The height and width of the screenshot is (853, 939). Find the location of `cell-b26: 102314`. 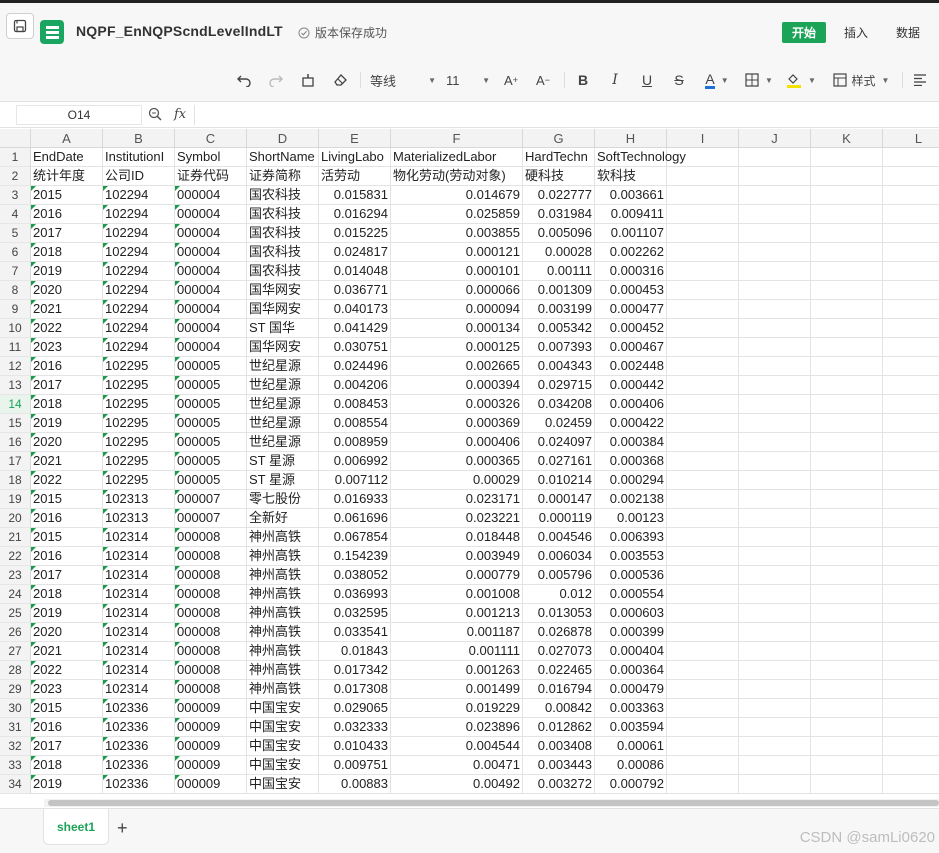

cell-b26: 102314 is located at coordinates (139, 632).